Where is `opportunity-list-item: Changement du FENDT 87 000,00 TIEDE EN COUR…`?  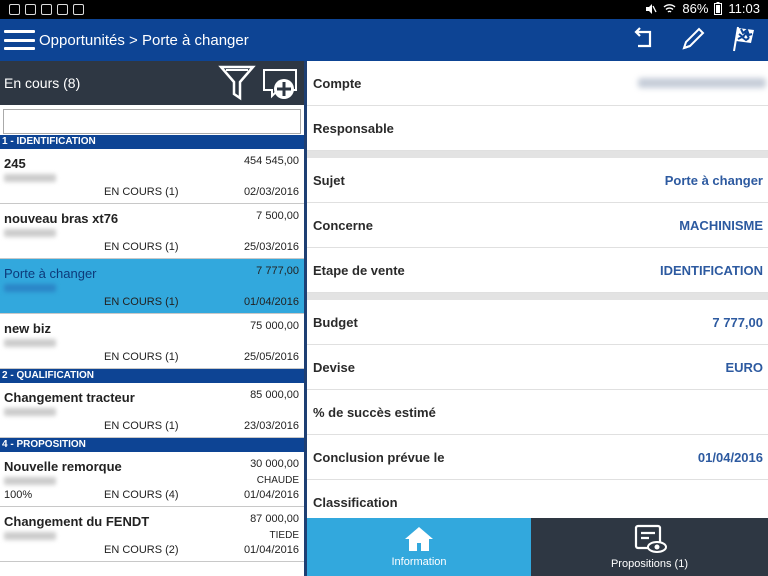
opportunity-list-item: Changement du FENDT 87 000,00 TIEDE EN COUR… is located at coordinates (152, 534).